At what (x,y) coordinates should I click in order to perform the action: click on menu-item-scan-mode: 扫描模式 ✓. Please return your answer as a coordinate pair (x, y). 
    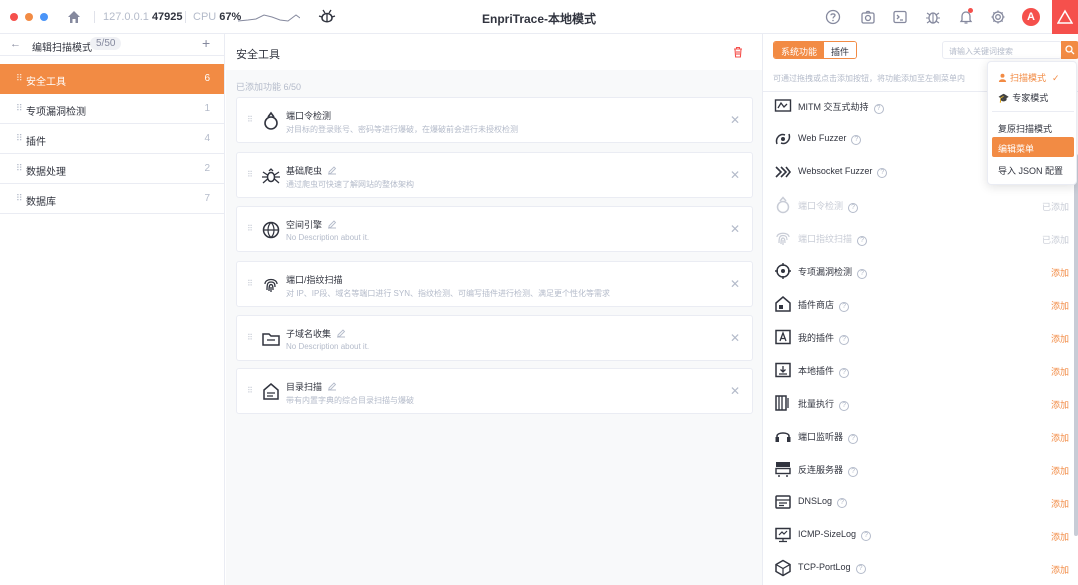
    Looking at the image, I should click on (1033, 76).